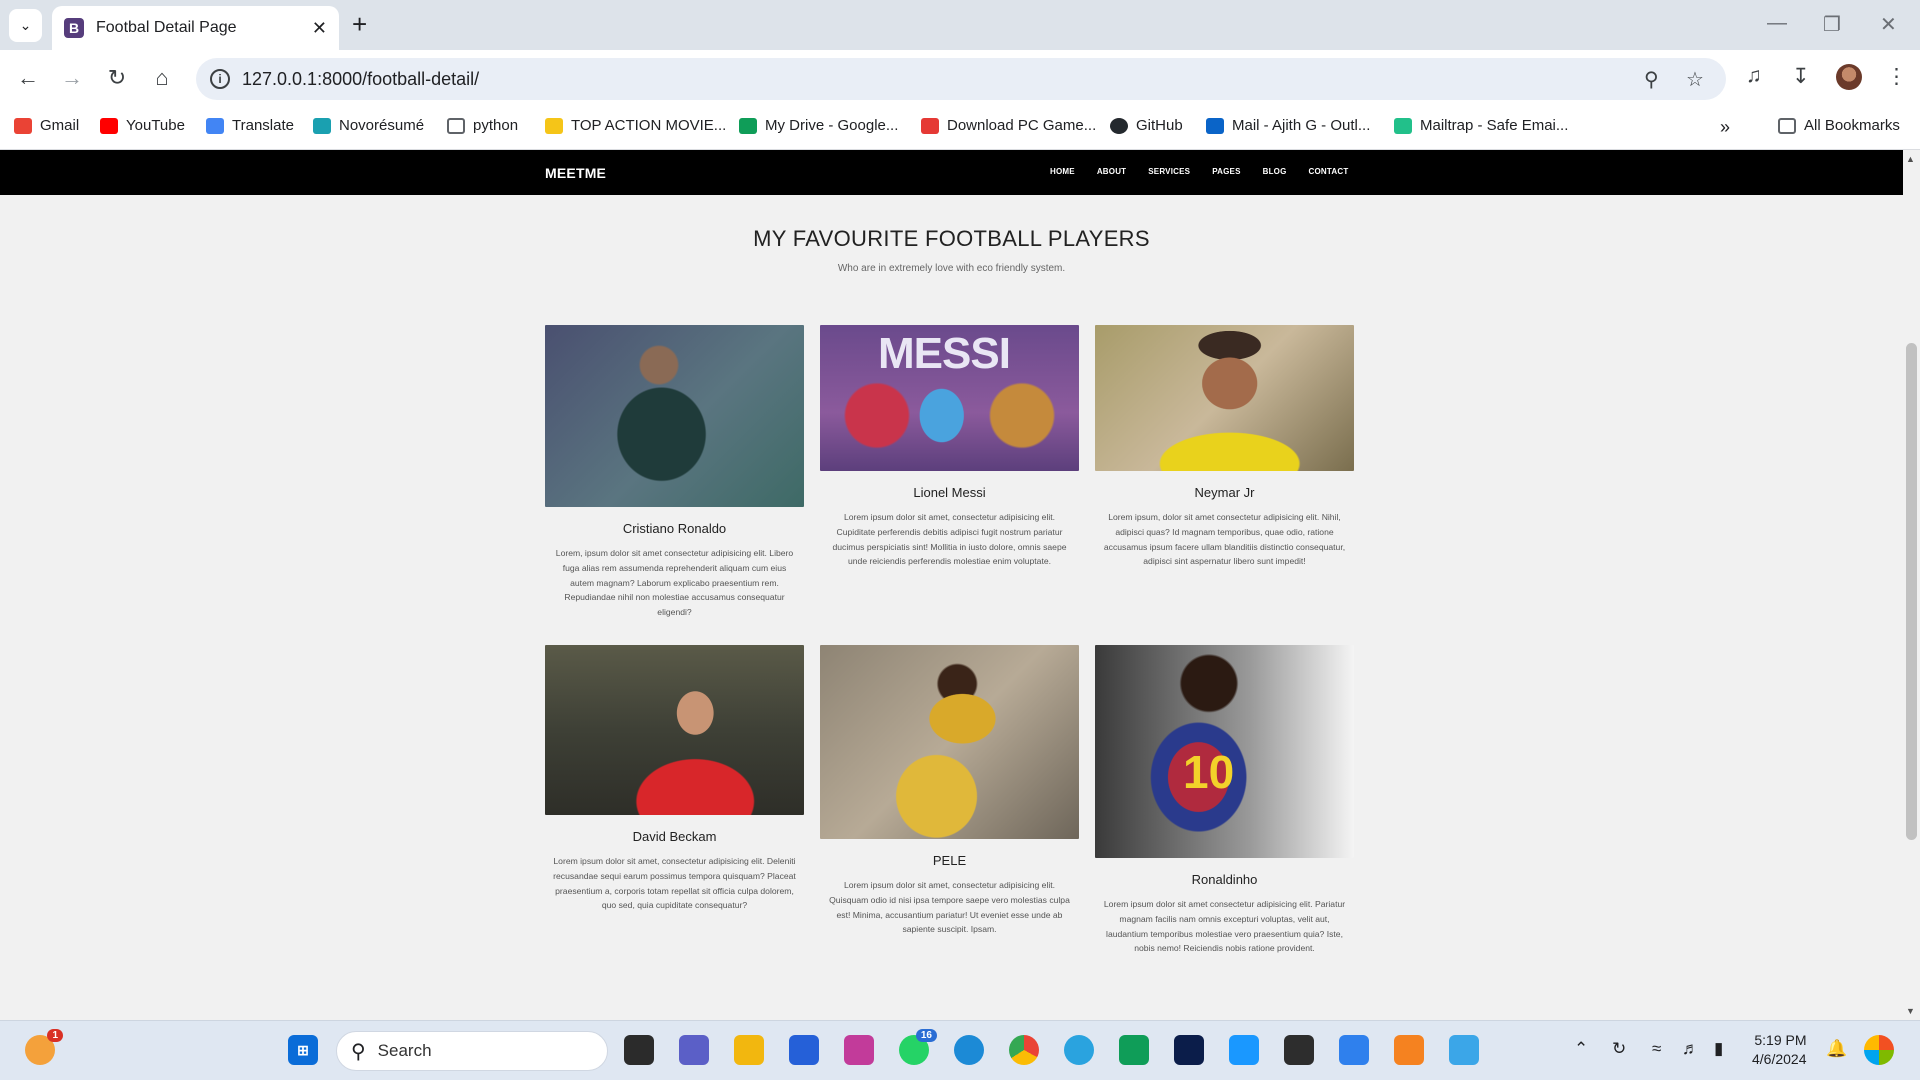 The width and height of the screenshot is (1920, 1080). What do you see at coordinates (1409, 1050) in the screenshot?
I see `sublime-text-icon` at bounding box center [1409, 1050].